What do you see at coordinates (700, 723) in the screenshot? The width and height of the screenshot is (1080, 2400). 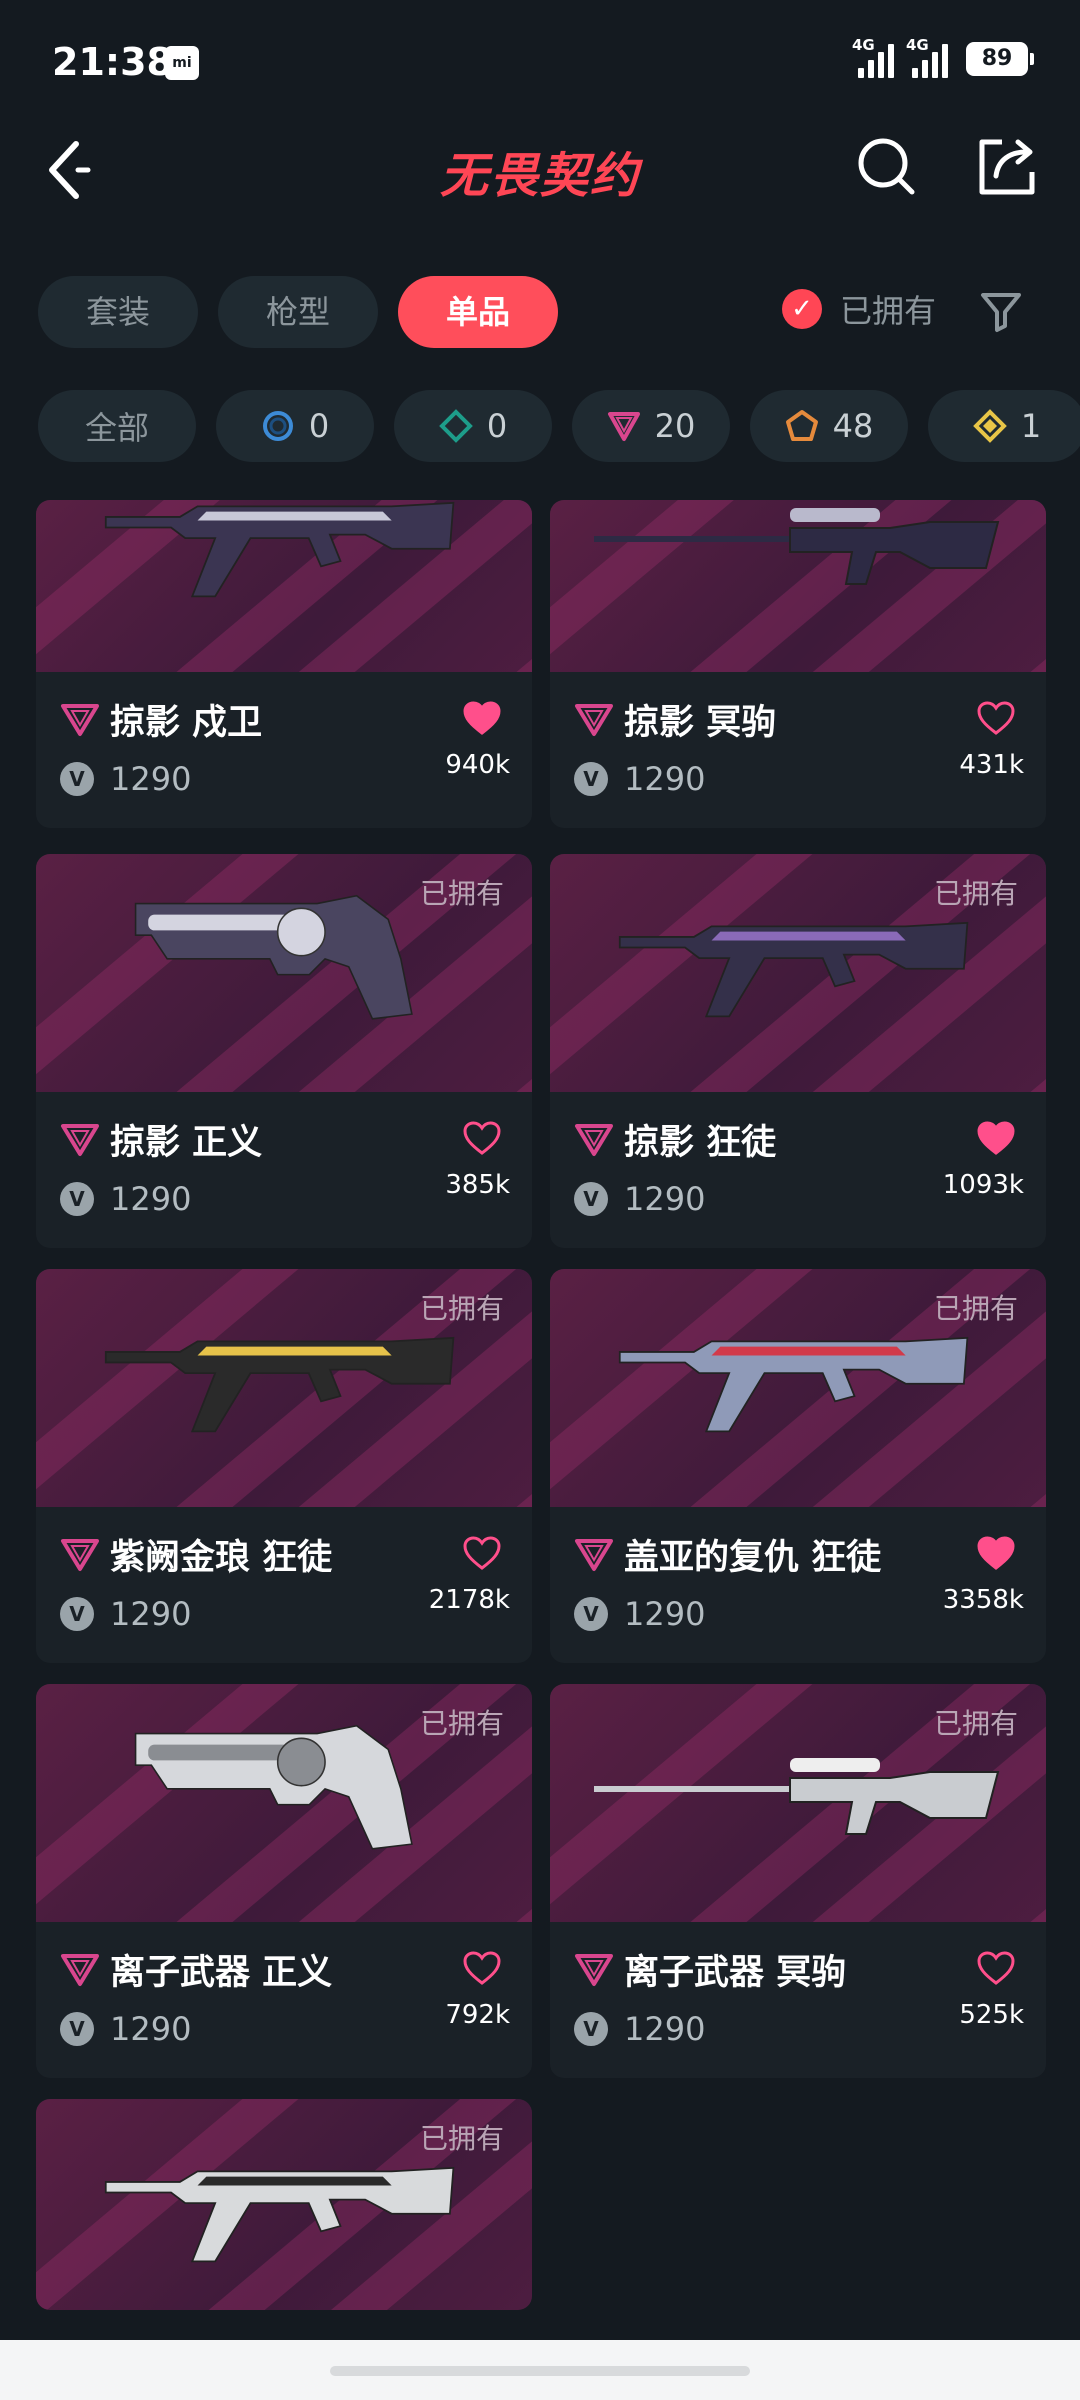 I see `skin-name: 掠影 冥驹` at bounding box center [700, 723].